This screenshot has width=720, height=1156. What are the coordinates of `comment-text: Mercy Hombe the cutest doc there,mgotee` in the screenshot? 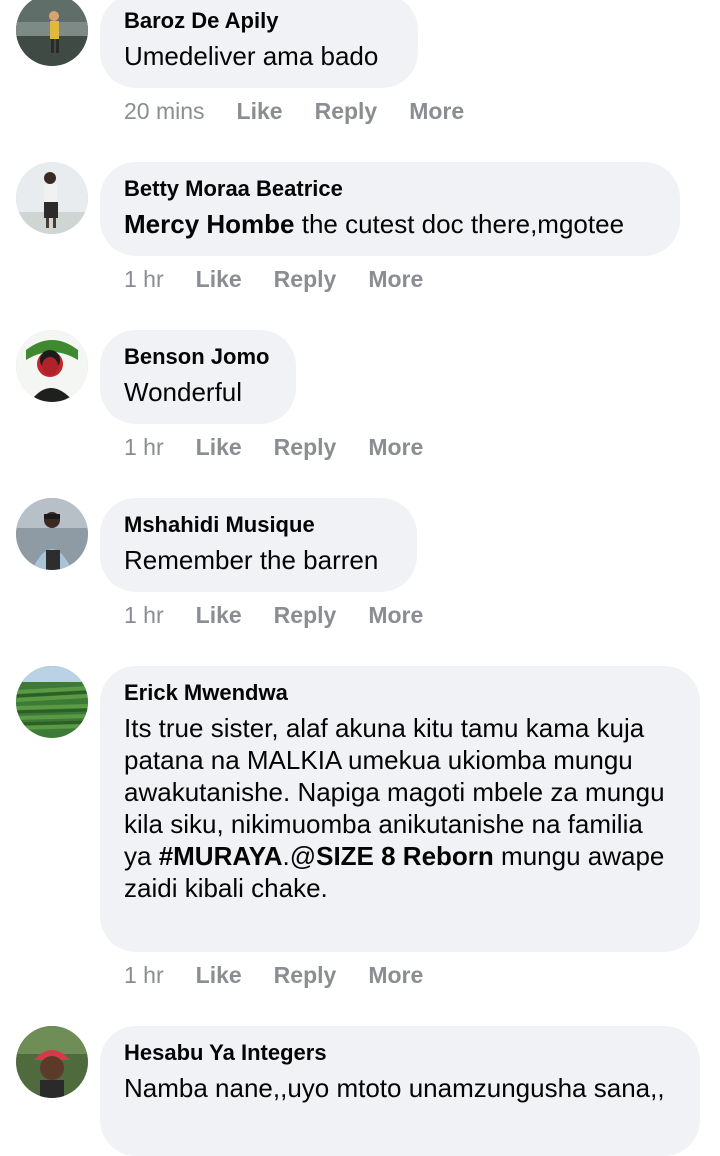 It's located at (390, 224).